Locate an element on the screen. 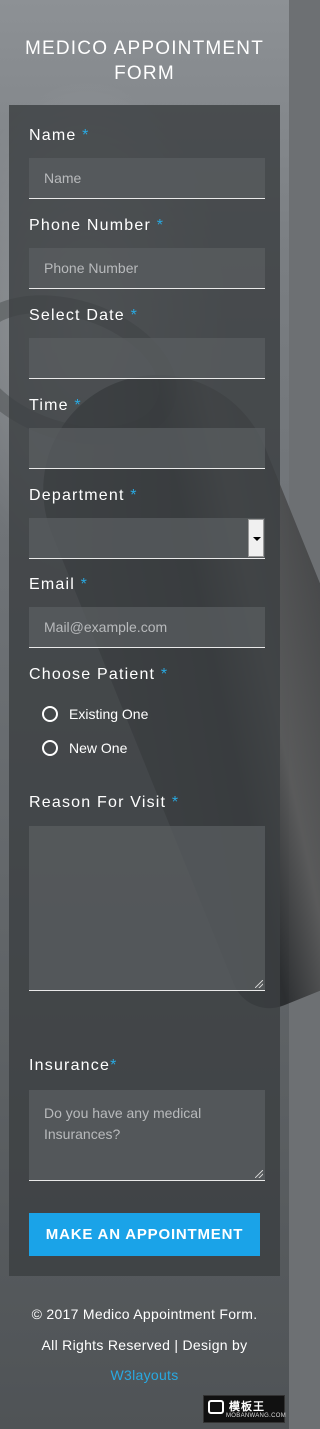 The image size is (320, 1429). phone-placeholder: Phone Number is located at coordinates (91, 268).